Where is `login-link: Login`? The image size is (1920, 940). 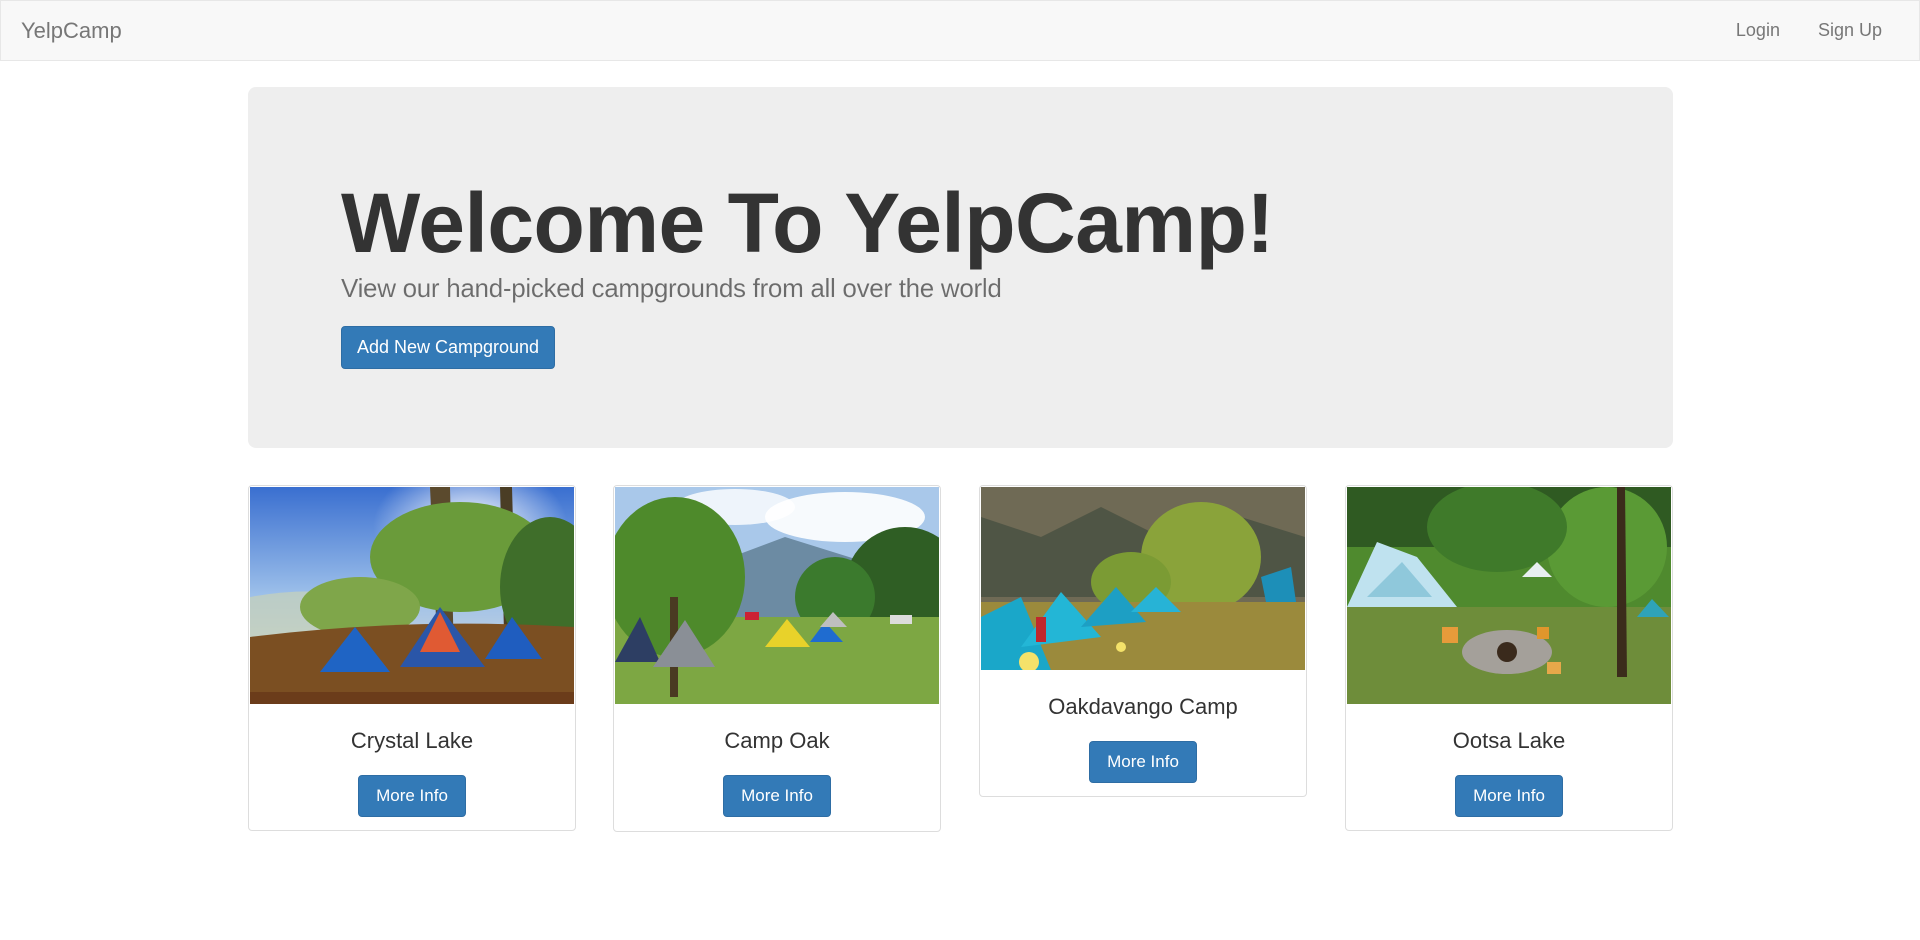 login-link: Login is located at coordinates (1758, 30).